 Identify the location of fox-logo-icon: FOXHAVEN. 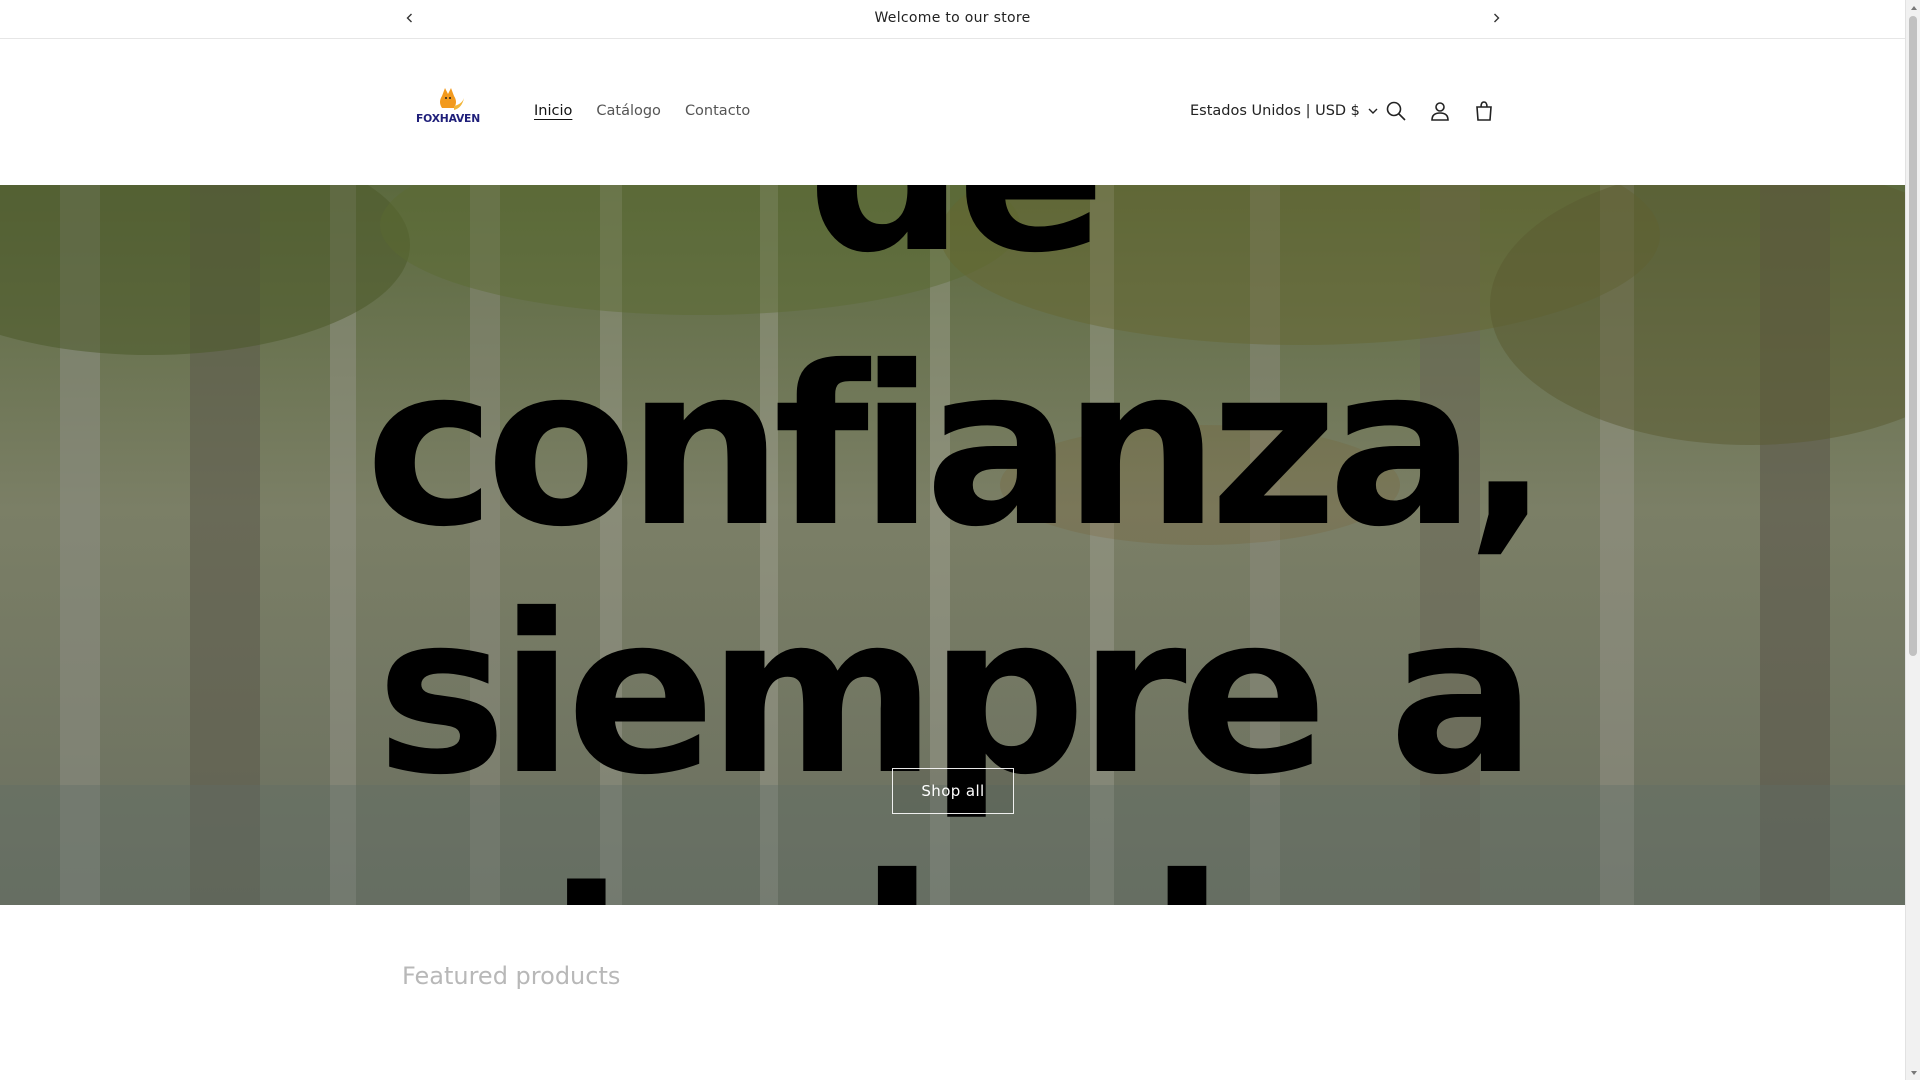
(448, 106).